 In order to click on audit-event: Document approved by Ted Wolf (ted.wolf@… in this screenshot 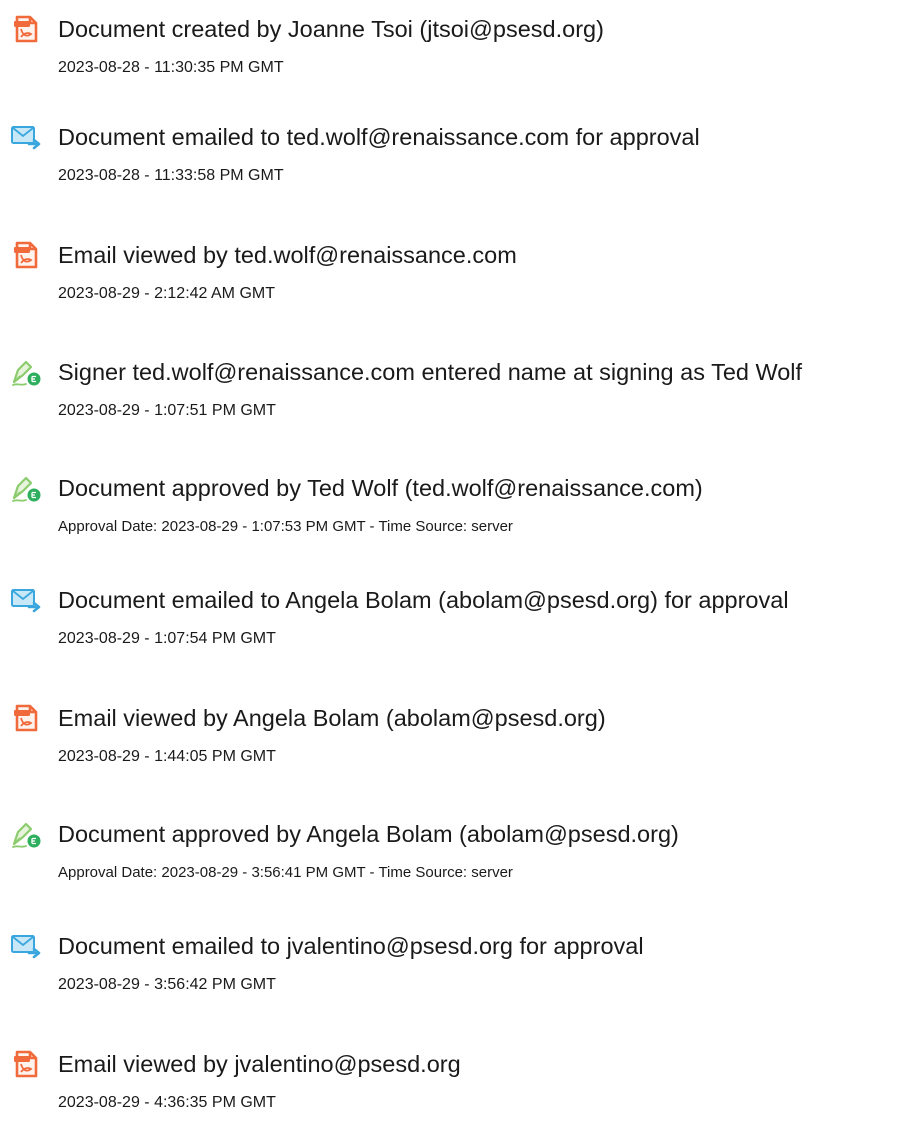, I will do `click(454, 517)`.